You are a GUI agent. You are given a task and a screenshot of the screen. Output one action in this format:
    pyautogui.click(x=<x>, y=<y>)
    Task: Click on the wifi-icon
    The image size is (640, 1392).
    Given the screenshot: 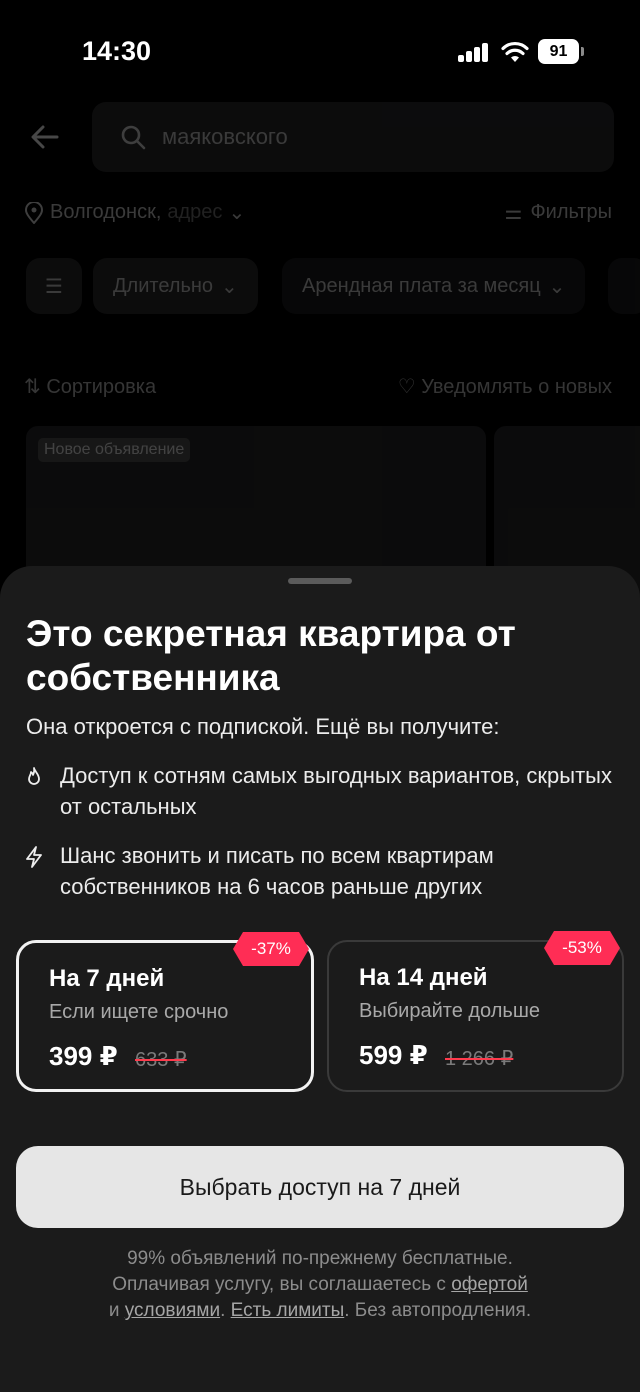 What is the action you would take?
    pyautogui.click(x=515, y=51)
    